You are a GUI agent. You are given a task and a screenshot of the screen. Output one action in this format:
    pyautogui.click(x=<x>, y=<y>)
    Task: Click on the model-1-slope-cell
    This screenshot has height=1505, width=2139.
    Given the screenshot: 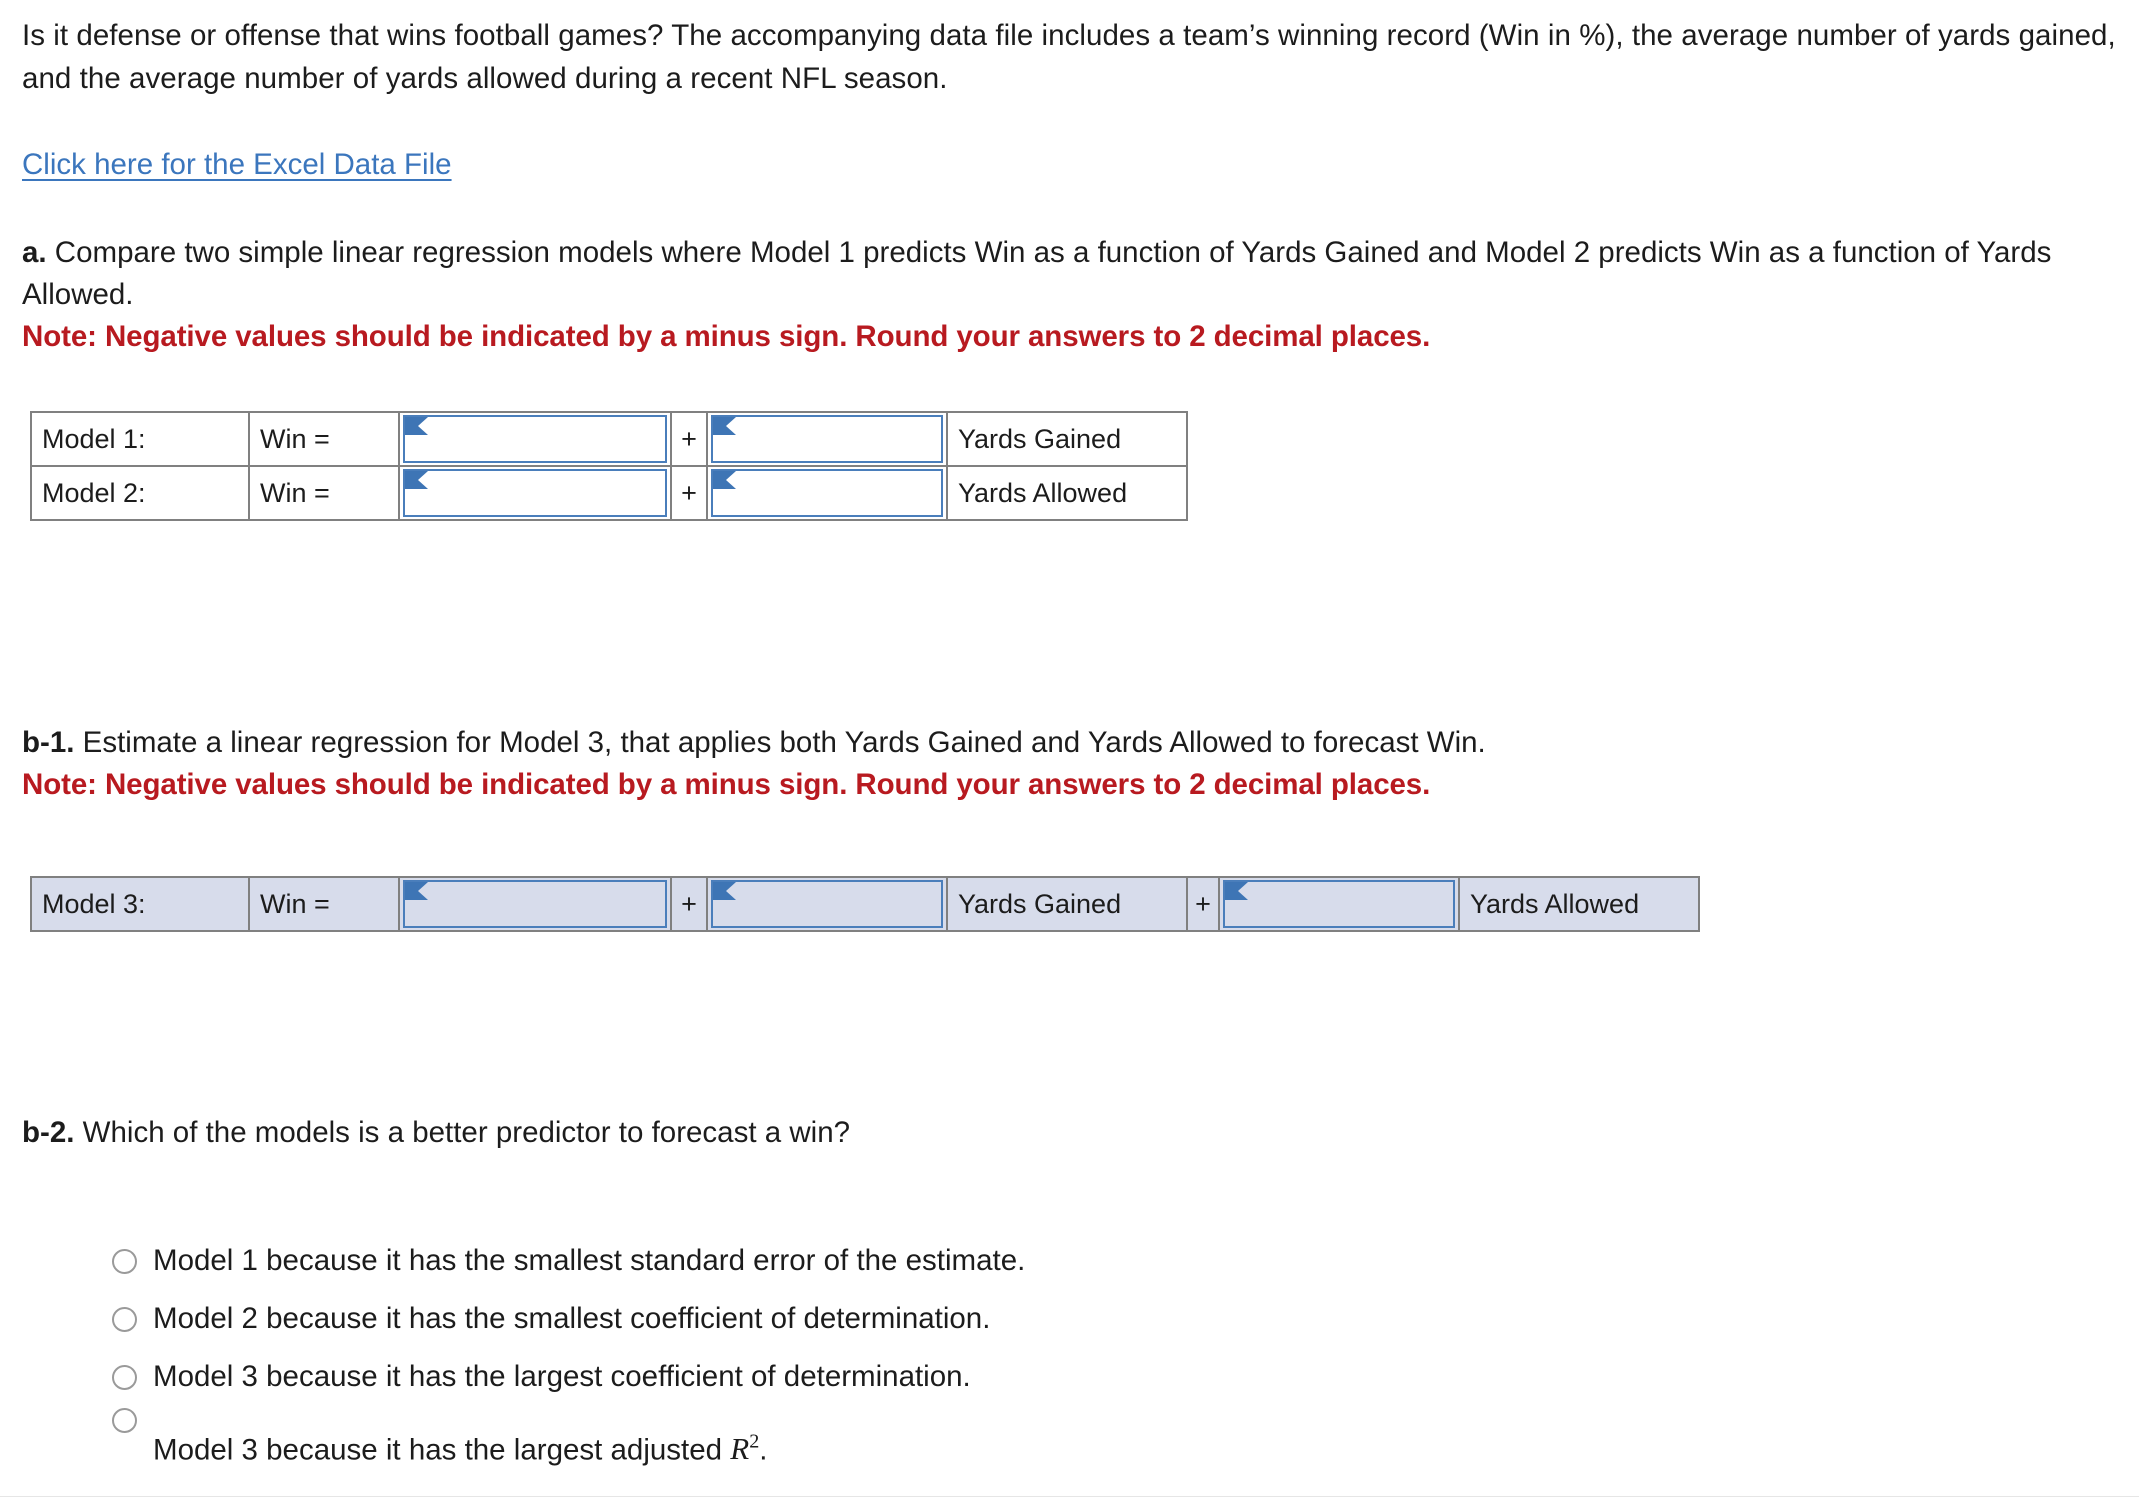 What is the action you would take?
    pyautogui.click(x=827, y=439)
    